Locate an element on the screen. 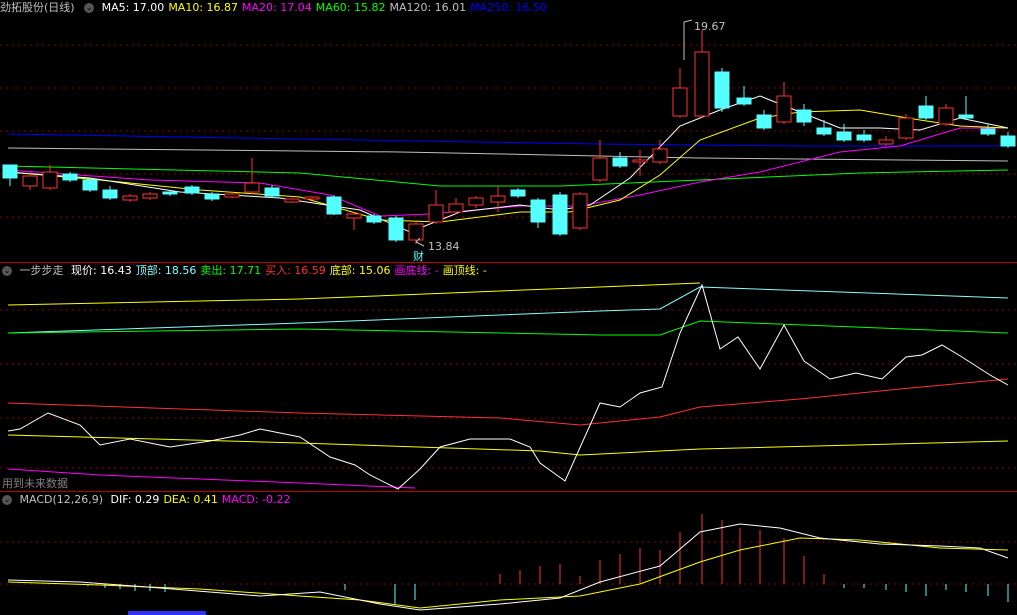 The image size is (1017, 615). legend-item: 画顶线: - is located at coordinates (464, 270).